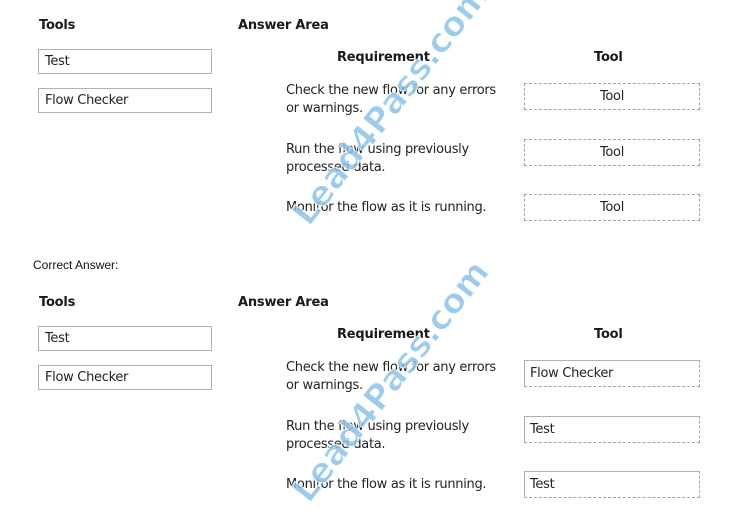  What do you see at coordinates (612, 373) in the screenshot?
I see `tool-drop-slot-filled: Flow Checker` at bounding box center [612, 373].